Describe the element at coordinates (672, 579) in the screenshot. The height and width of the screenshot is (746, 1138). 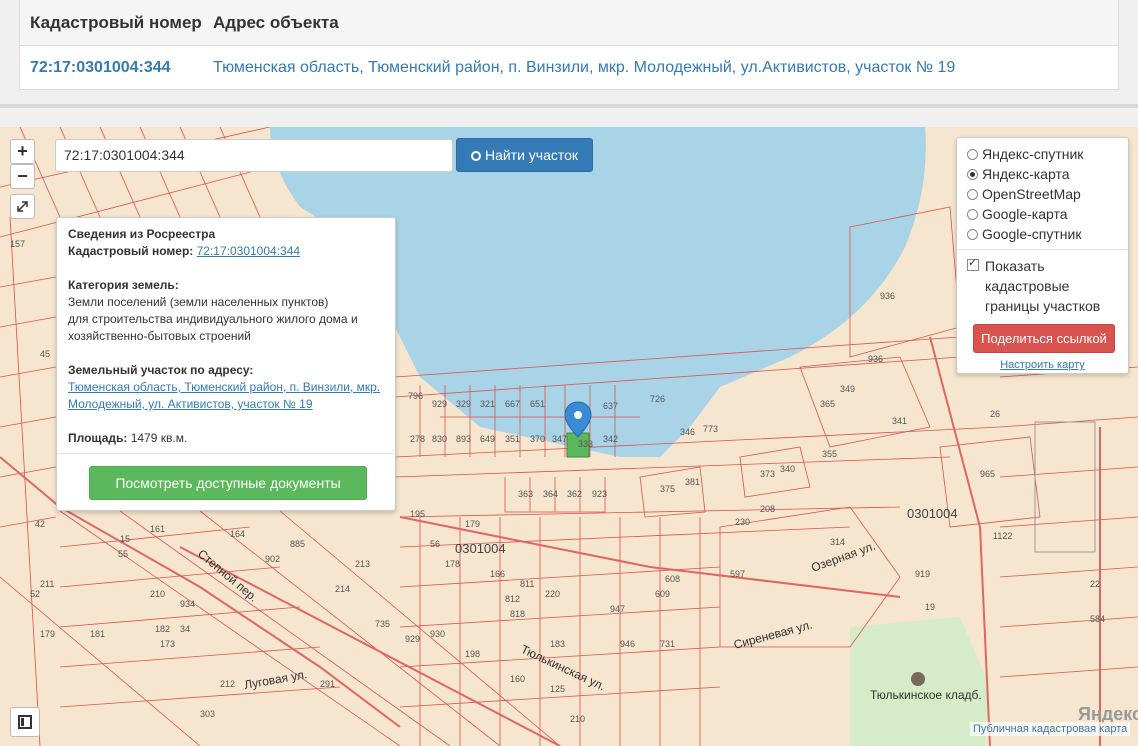
I see `parcel-number: 608` at that location.